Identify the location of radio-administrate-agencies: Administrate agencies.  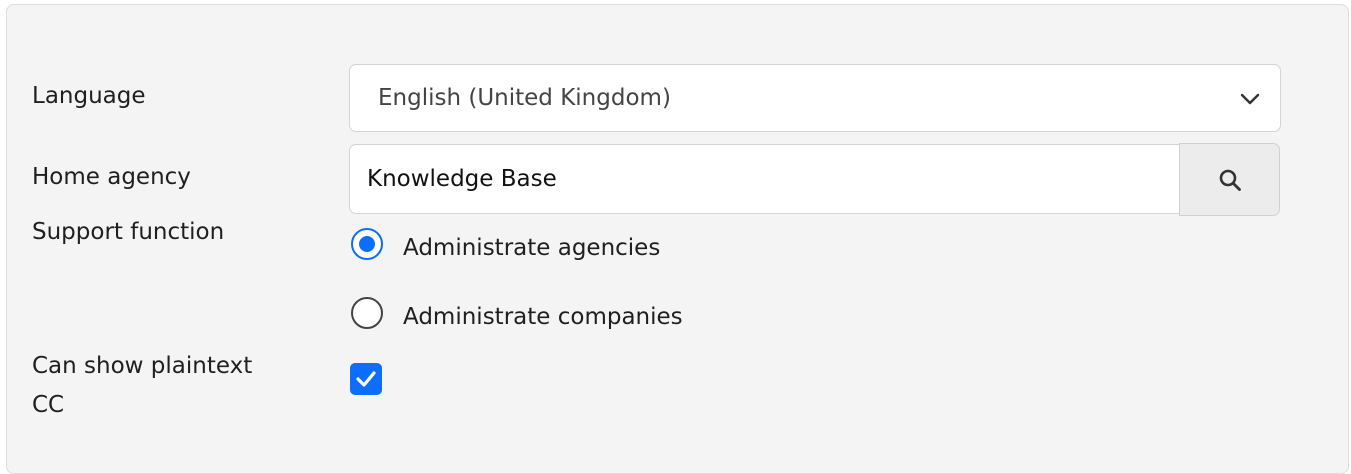
(561, 248).